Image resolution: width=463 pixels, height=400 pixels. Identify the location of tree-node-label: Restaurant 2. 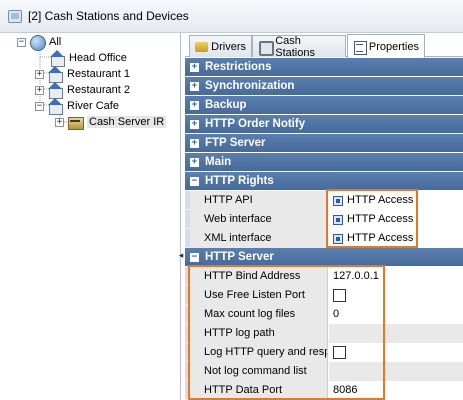
(98, 90).